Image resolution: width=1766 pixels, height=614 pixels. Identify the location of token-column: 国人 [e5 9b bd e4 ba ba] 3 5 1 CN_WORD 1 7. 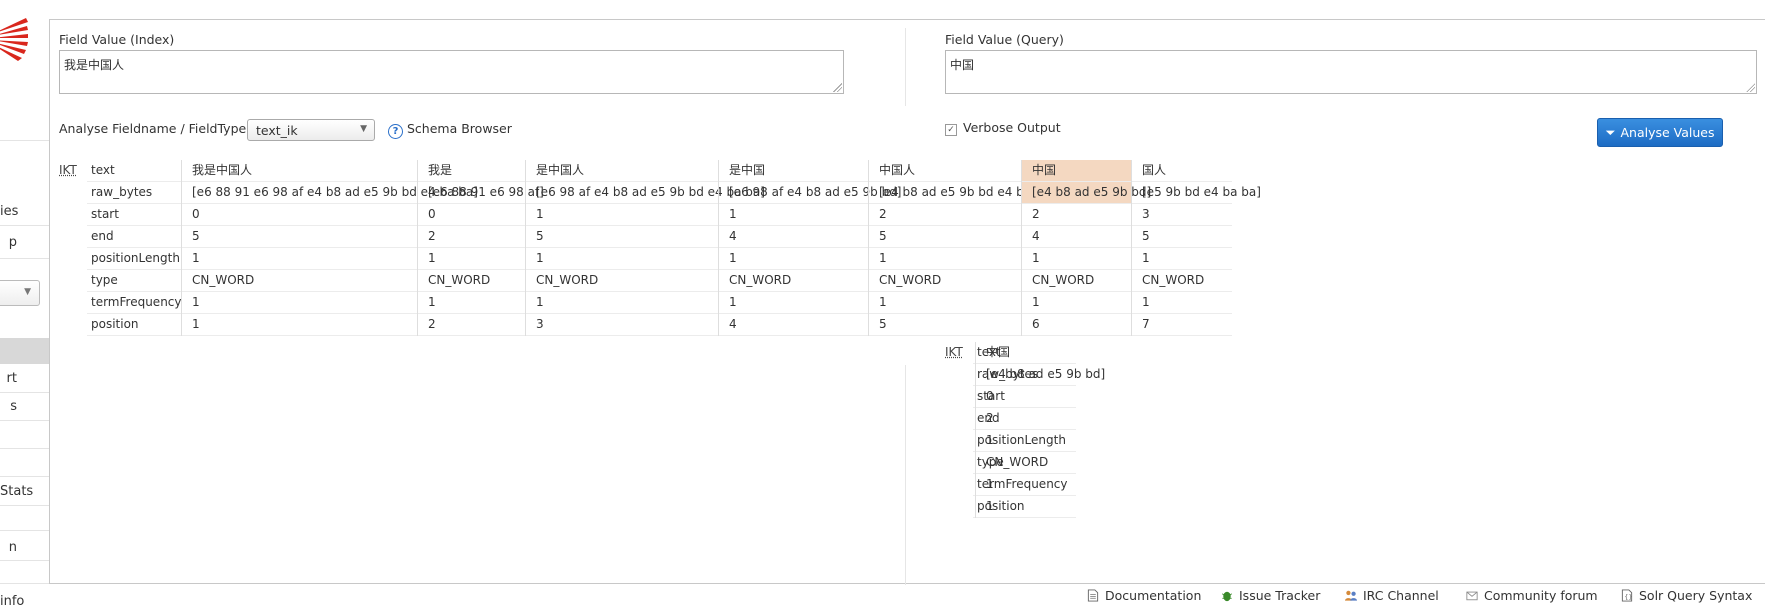
(1196, 248).